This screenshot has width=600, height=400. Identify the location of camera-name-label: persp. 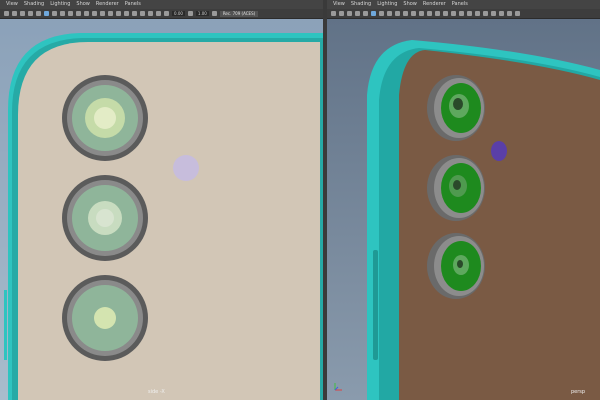
(578, 392).